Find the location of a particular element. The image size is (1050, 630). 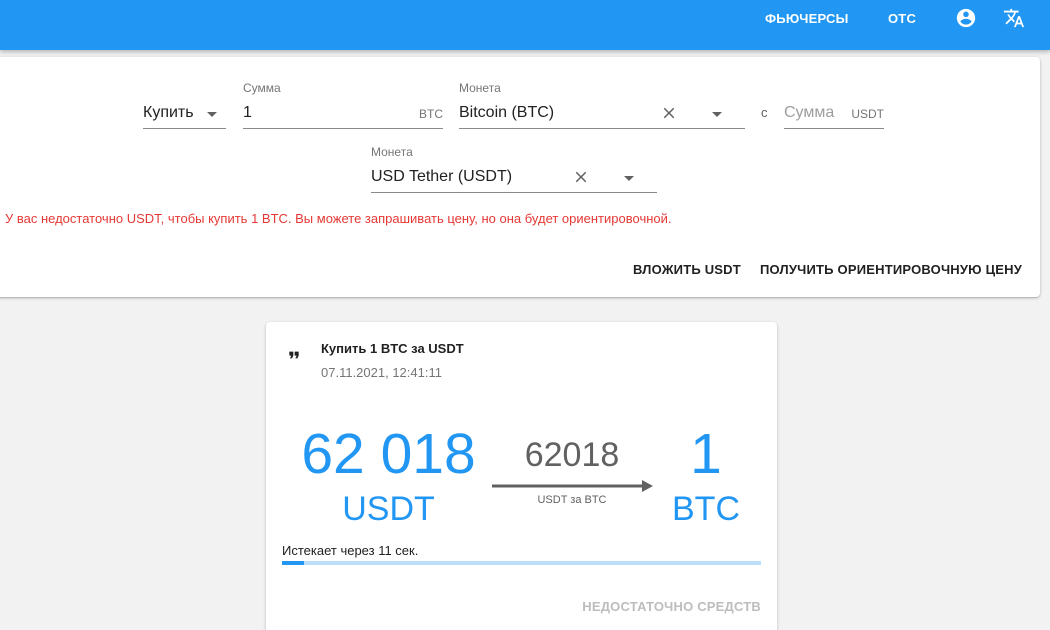

side-select-value: Купить is located at coordinates (168, 112).